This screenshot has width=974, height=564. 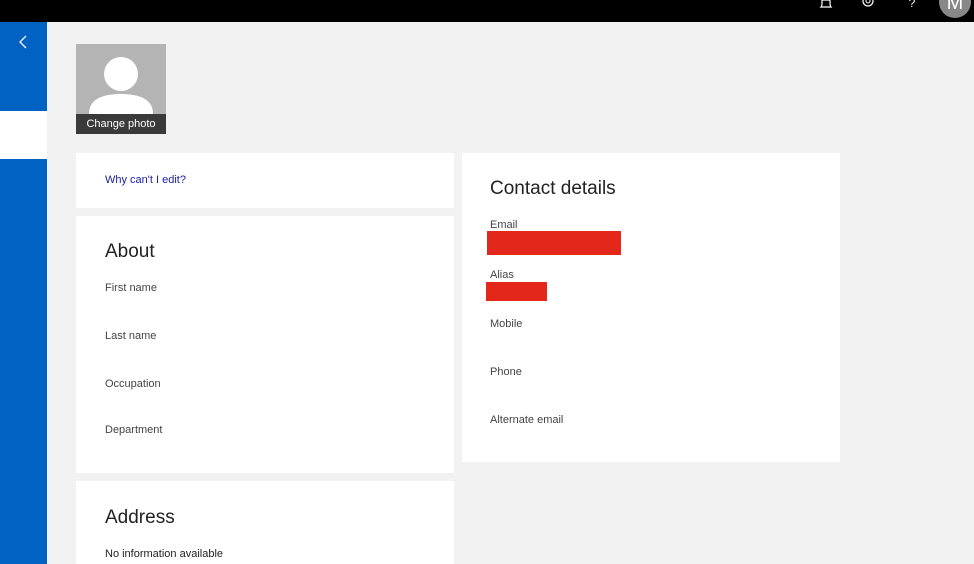 I want to click on chevron-left-icon, so click(x=23, y=42).